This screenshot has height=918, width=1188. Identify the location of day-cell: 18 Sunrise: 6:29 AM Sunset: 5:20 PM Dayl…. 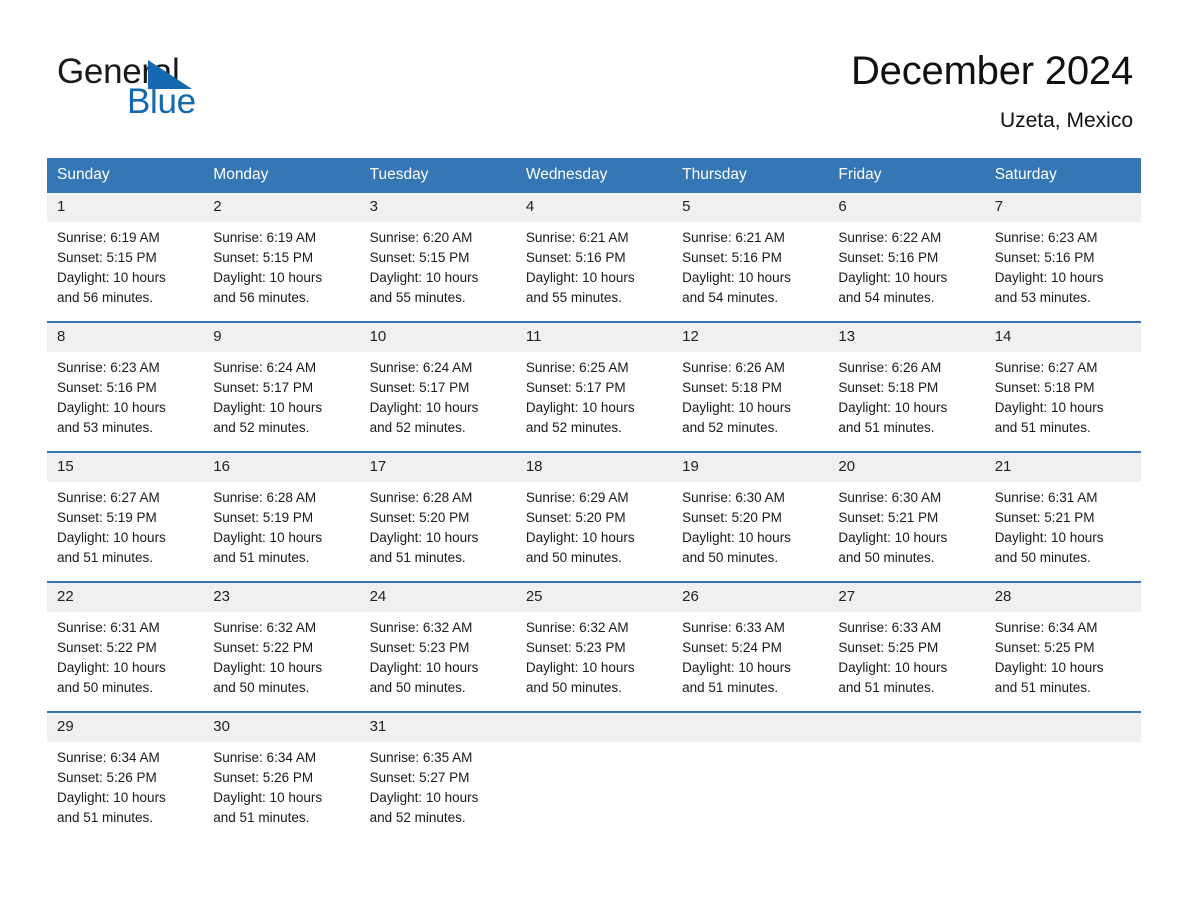
(594, 516).